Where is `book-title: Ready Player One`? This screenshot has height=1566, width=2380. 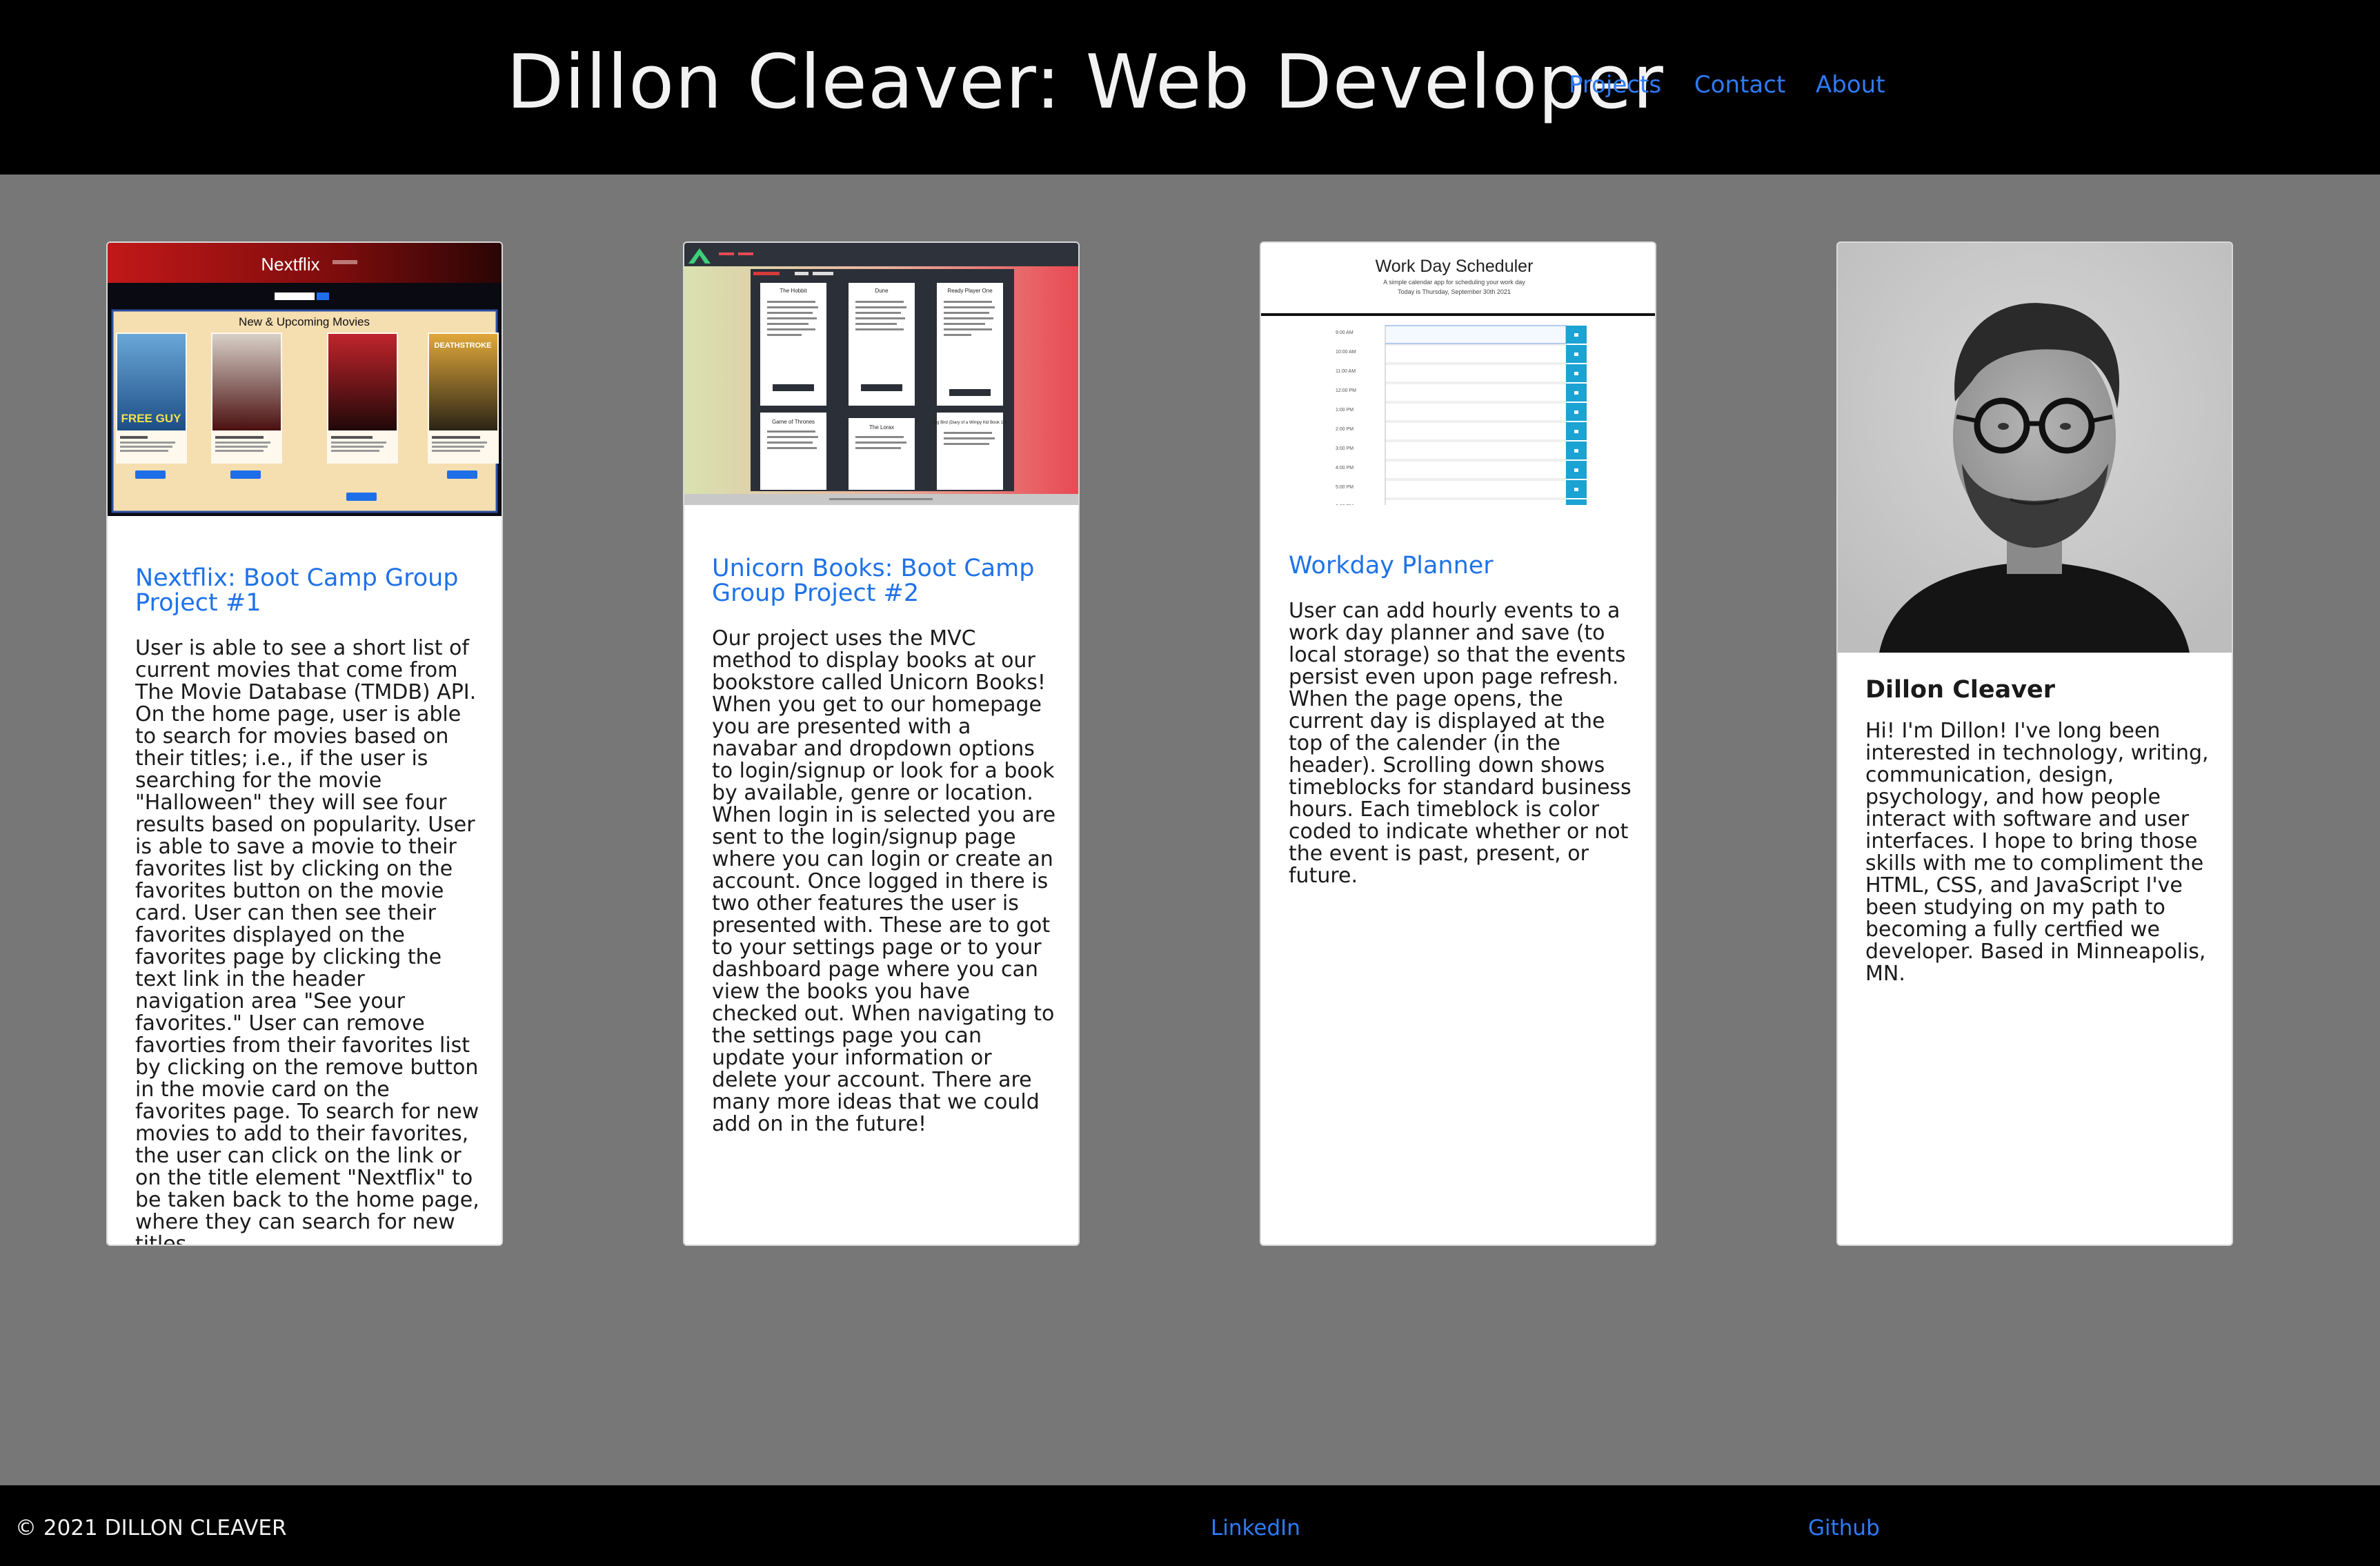 book-title: Ready Player One is located at coordinates (970, 291).